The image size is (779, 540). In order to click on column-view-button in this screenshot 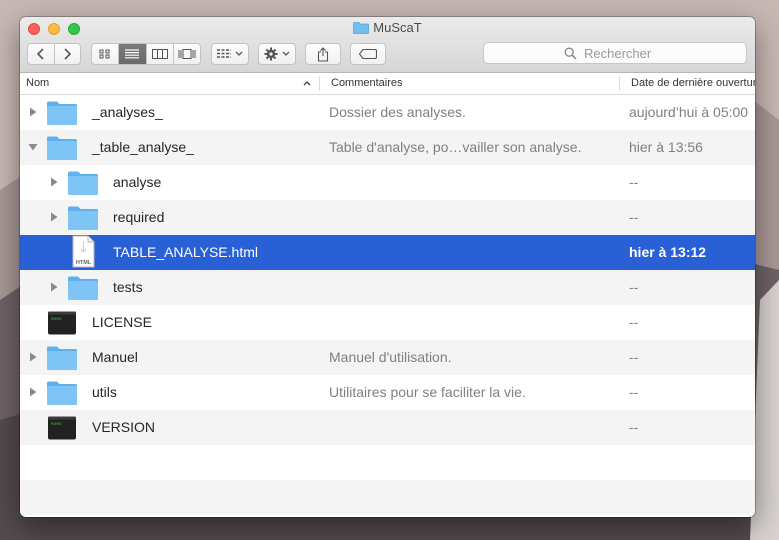, I will do `click(160, 54)`.